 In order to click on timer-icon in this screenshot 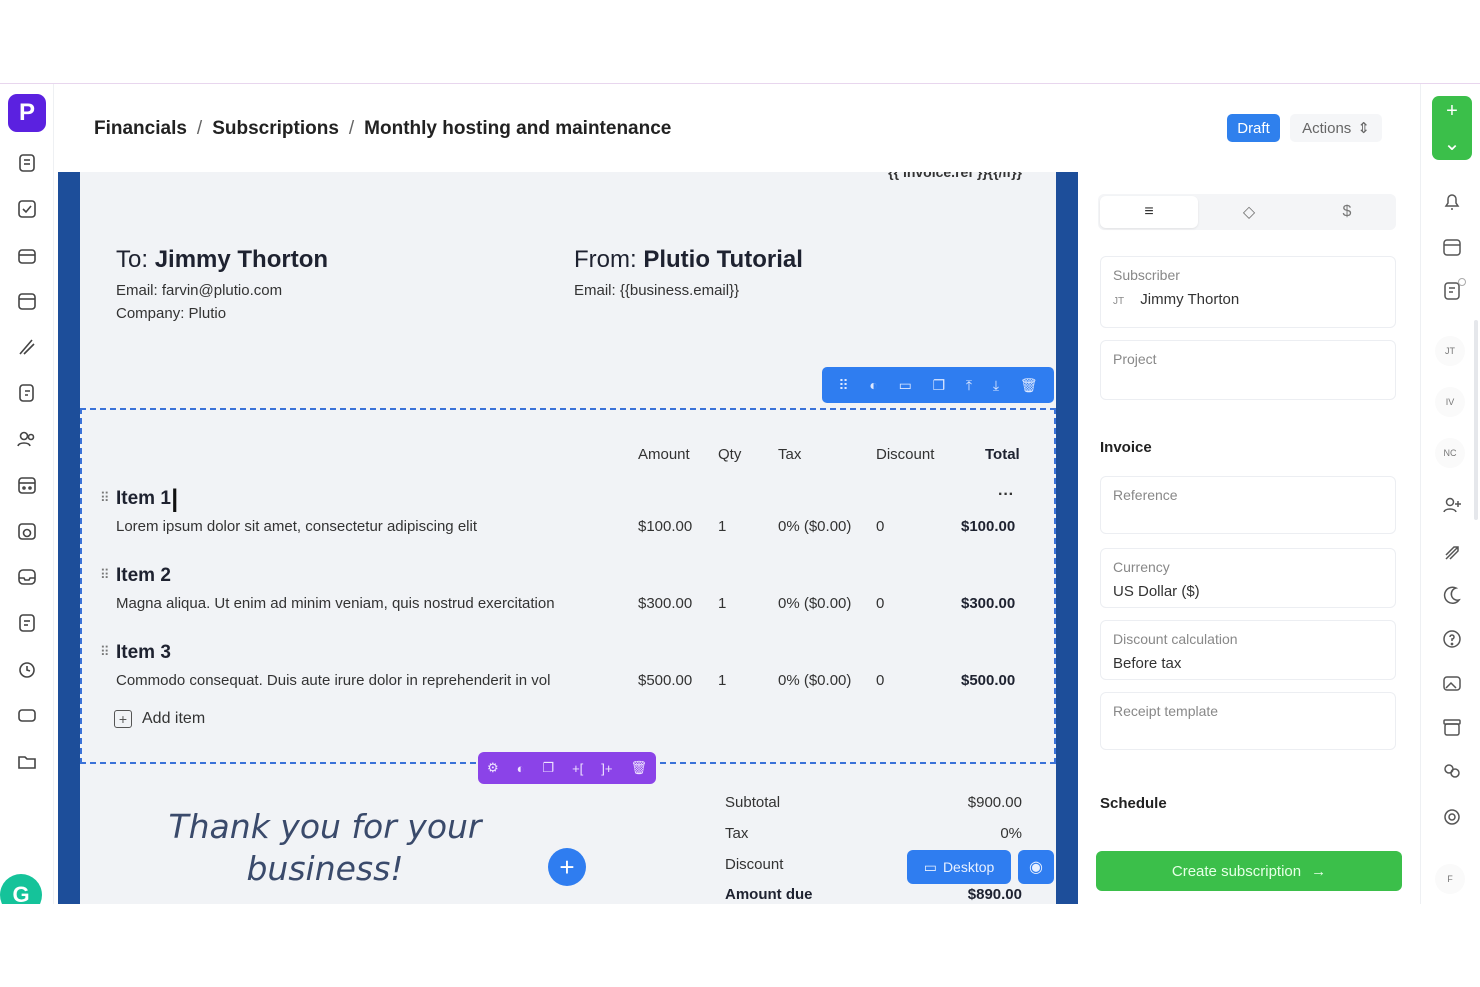, I will do `click(27, 669)`.